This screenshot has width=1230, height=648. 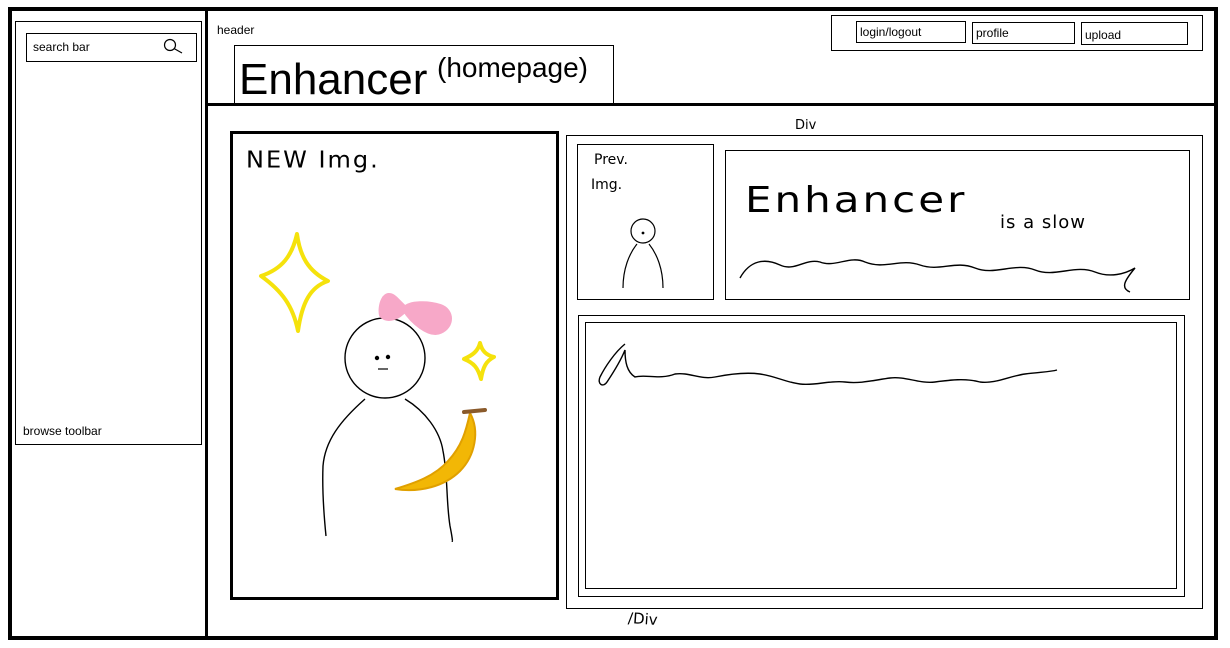 What do you see at coordinates (1023, 33) in the screenshot?
I see `profile-button: profile` at bounding box center [1023, 33].